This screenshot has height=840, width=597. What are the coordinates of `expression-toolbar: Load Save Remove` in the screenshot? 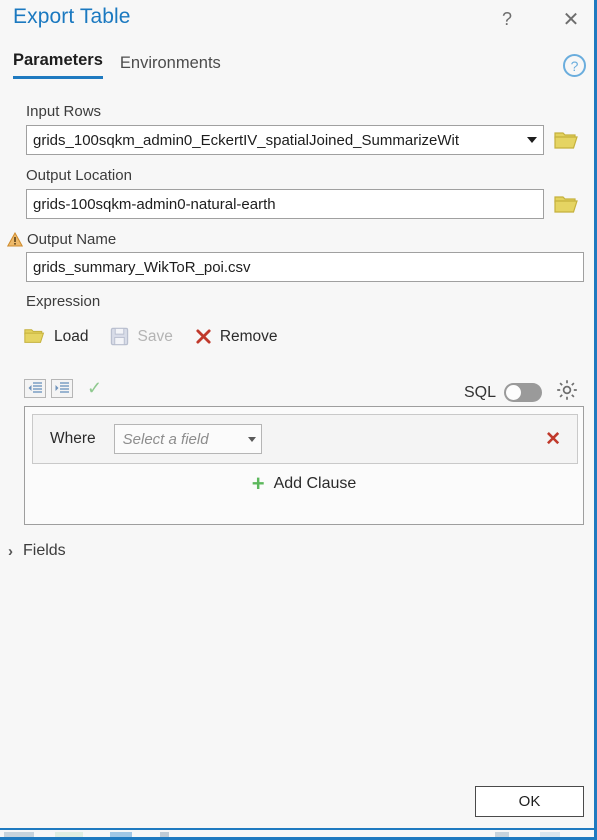 It's located at (162, 336).